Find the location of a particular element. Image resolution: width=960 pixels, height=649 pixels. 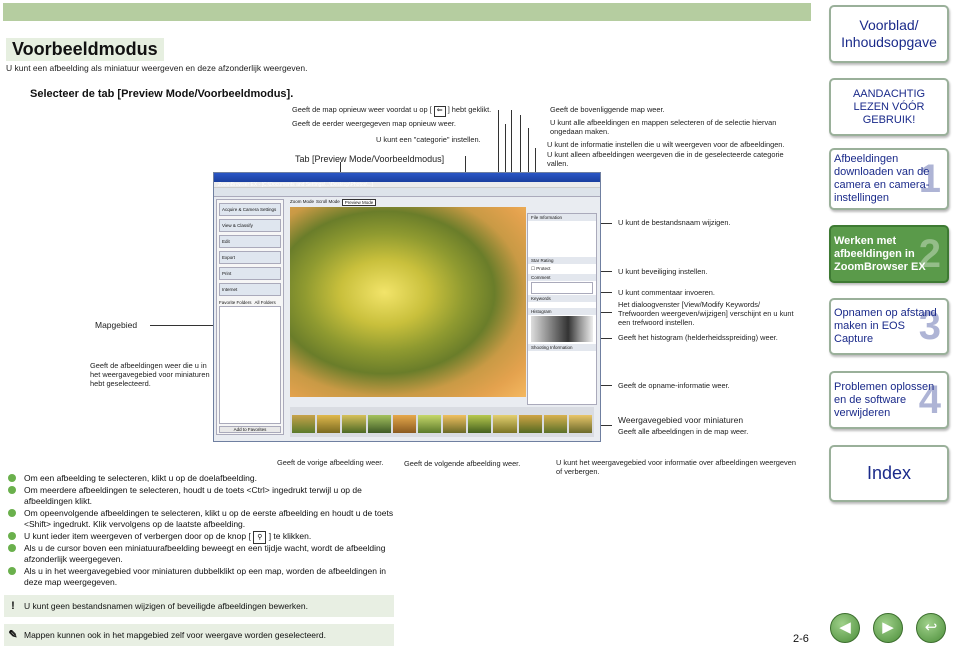

sidebar-chapter-3: 3 Opnamen op afstand maken in EOS Capture is located at coordinates (889, 326).